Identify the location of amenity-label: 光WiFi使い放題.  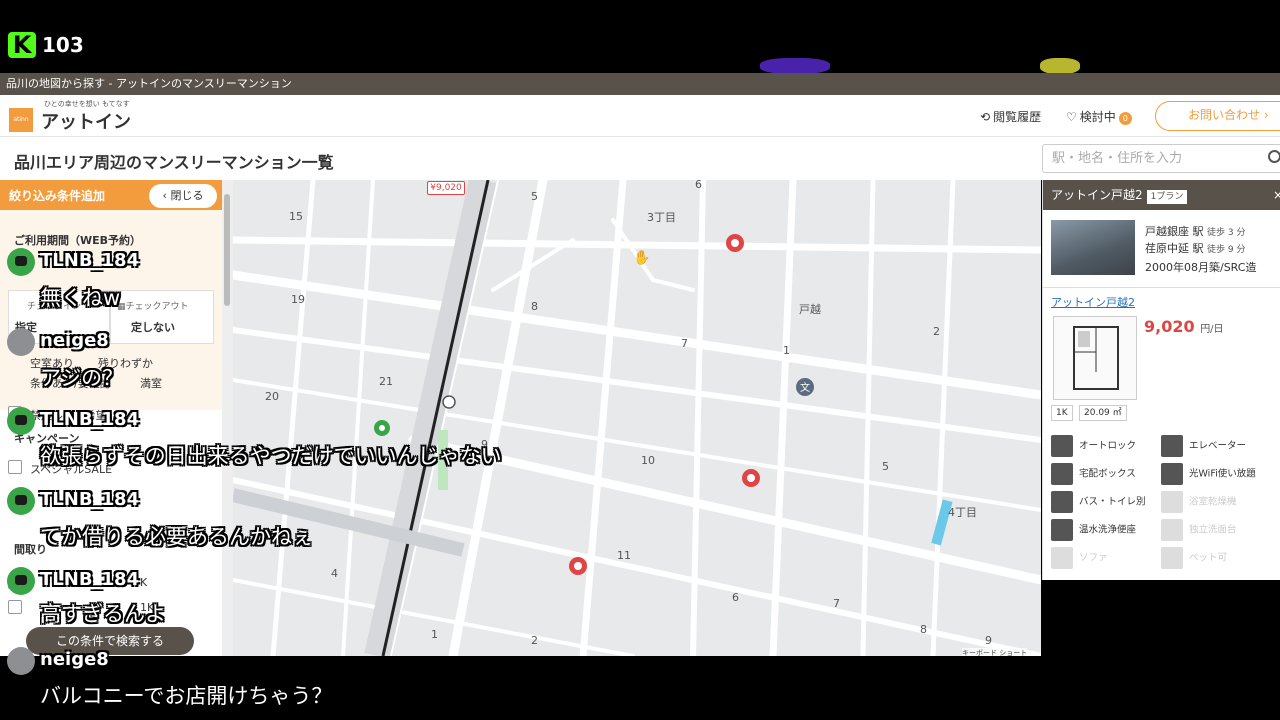
(1222, 474).